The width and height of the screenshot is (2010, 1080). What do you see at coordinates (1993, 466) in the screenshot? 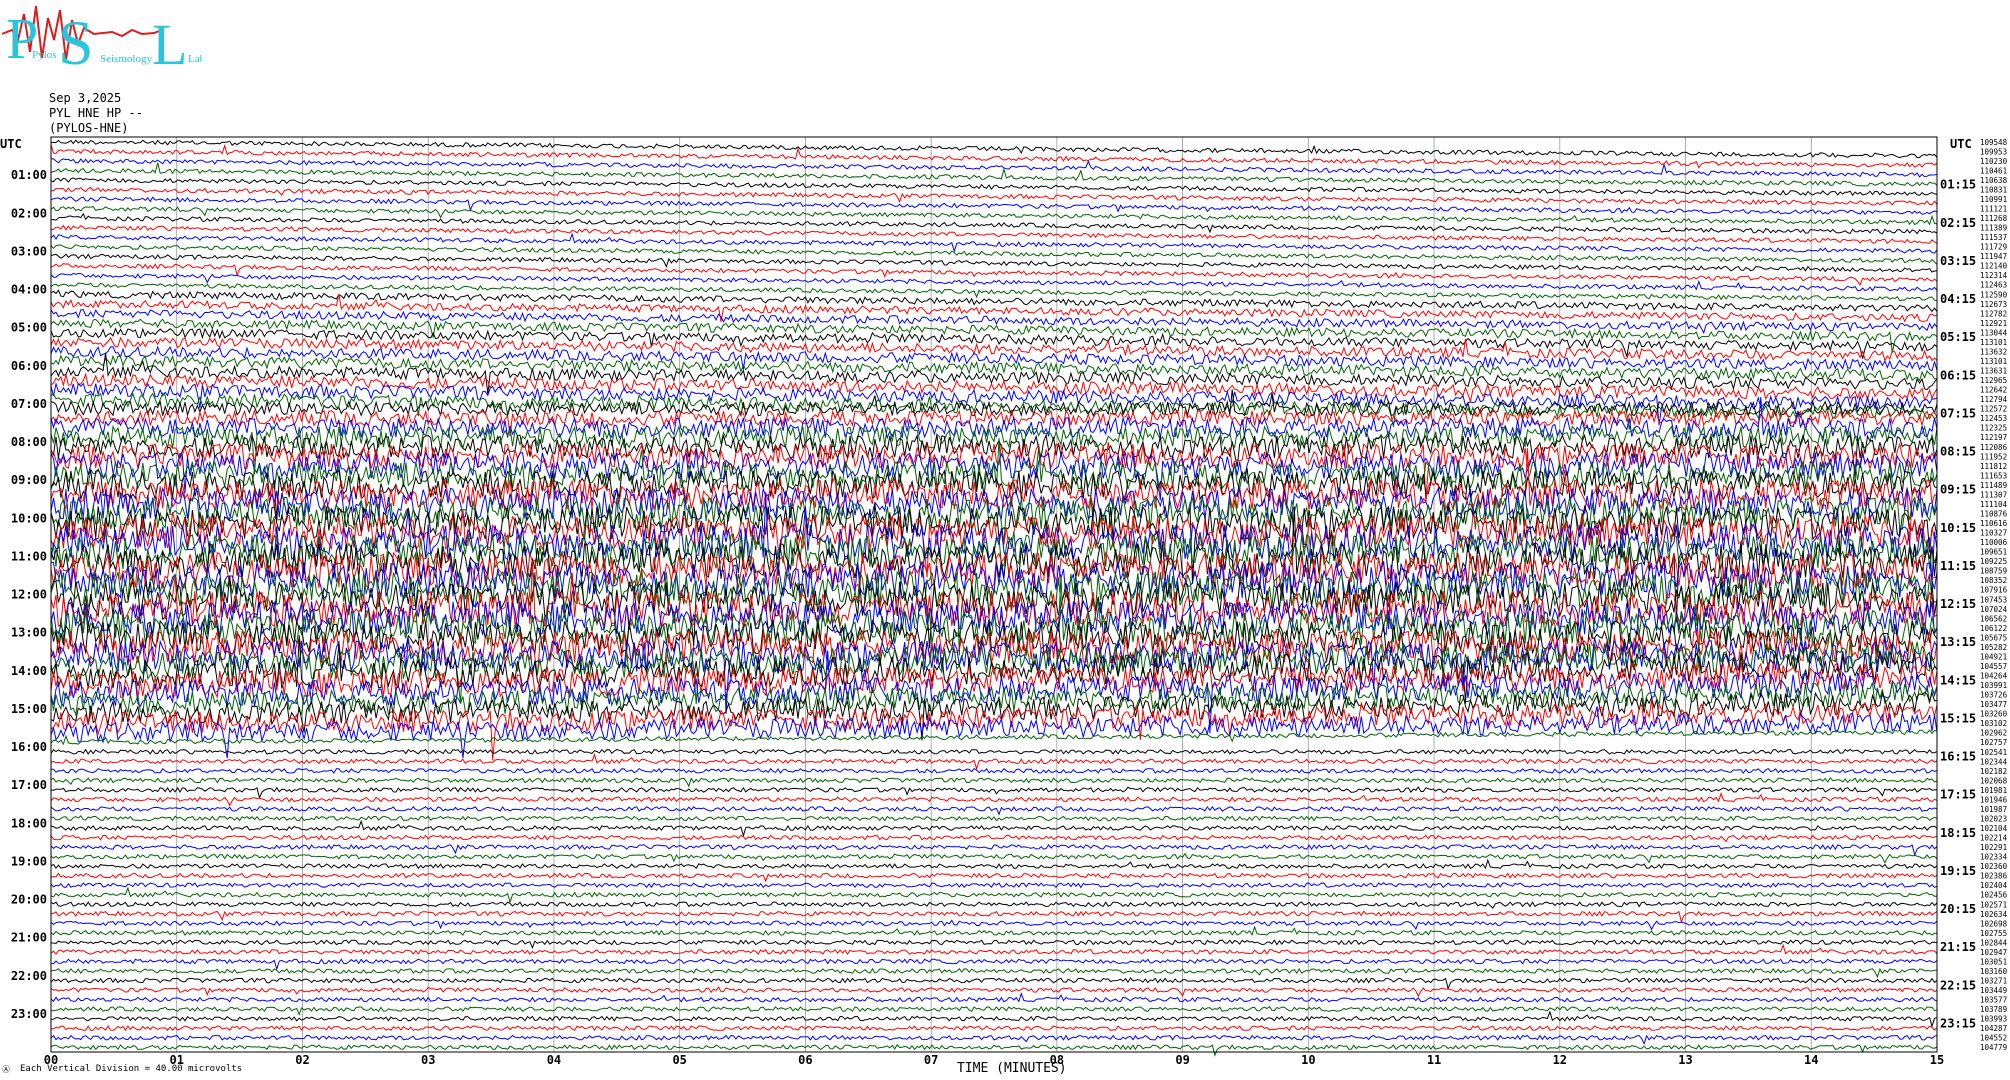
I see `right-trace-value: 111812` at bounding box center [1993, 466].